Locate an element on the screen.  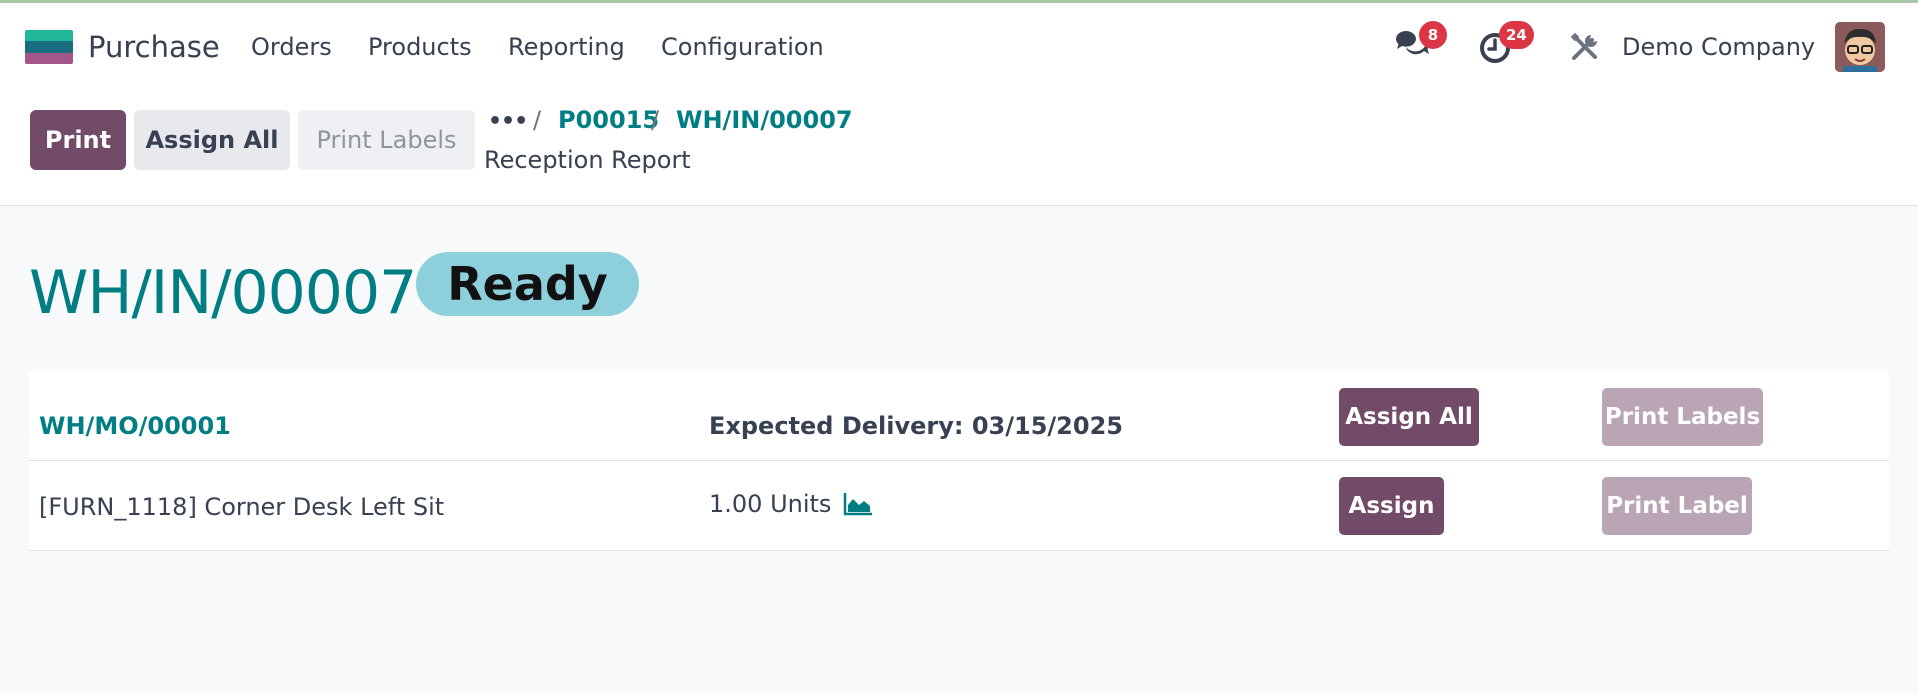
menu-orders: Orders is located at coordinates (291, 47).